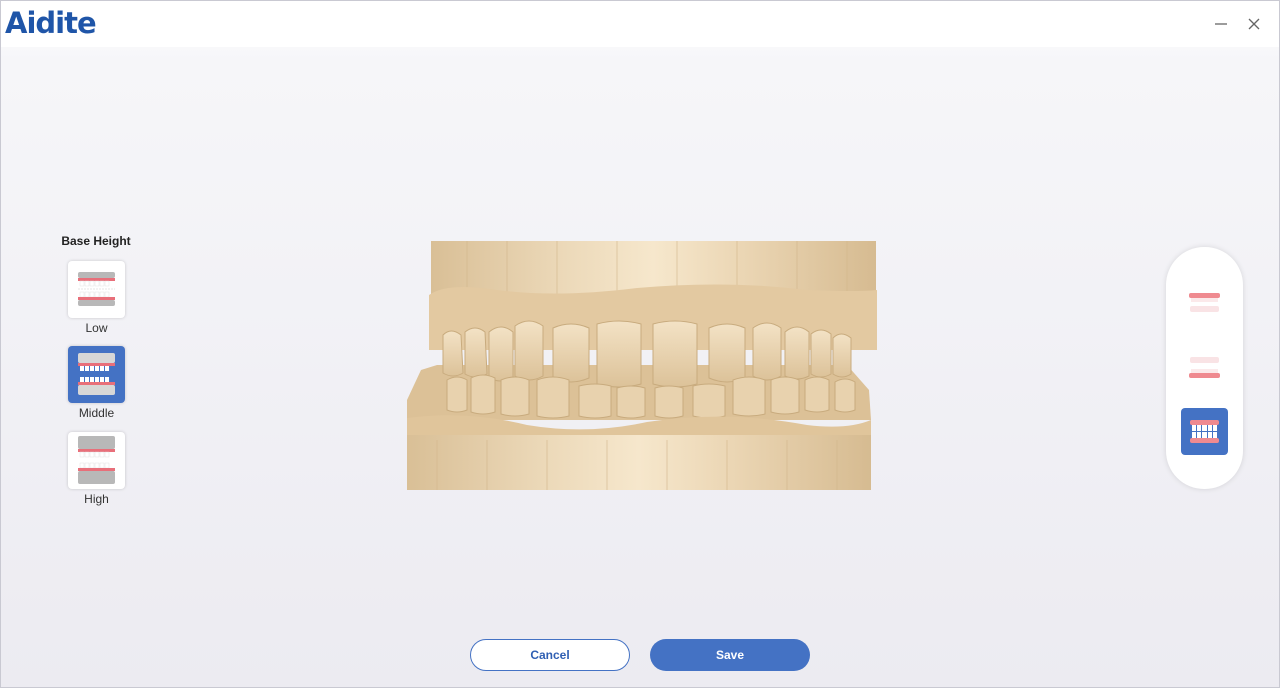 This screenshot has height=688, width=1280. I want to click on save-button: Save, so click(730, 655).